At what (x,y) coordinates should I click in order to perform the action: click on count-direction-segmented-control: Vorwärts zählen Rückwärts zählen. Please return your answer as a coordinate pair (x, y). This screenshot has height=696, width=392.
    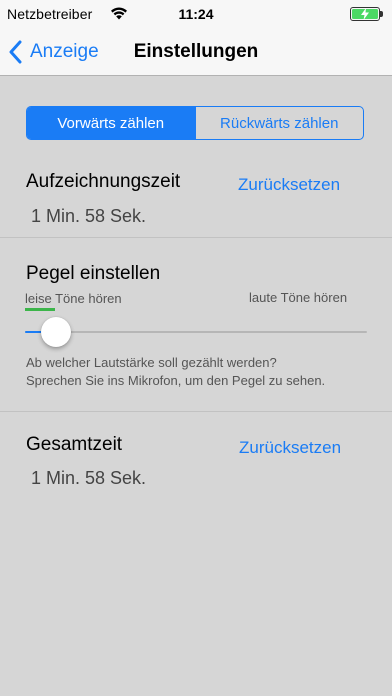
    Looking at the image, I should click on (195, 123).